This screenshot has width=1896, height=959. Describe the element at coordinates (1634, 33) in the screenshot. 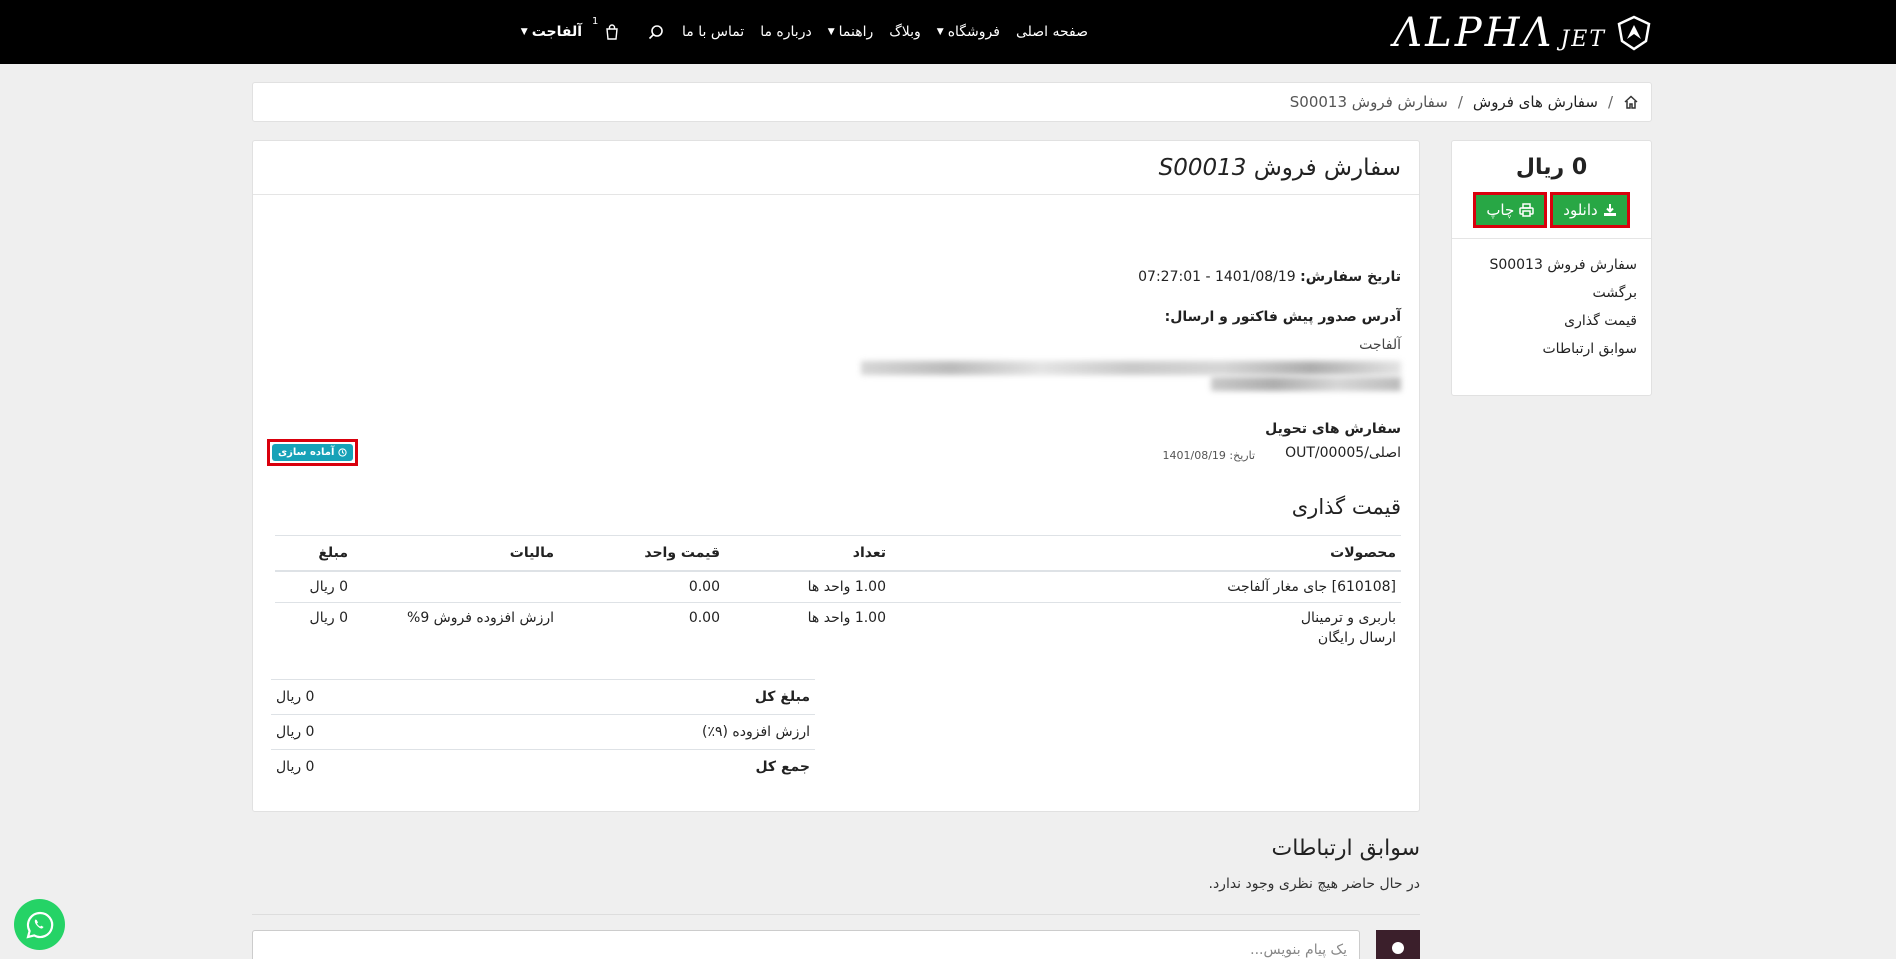

I see `logo-shield-icon` at that location.